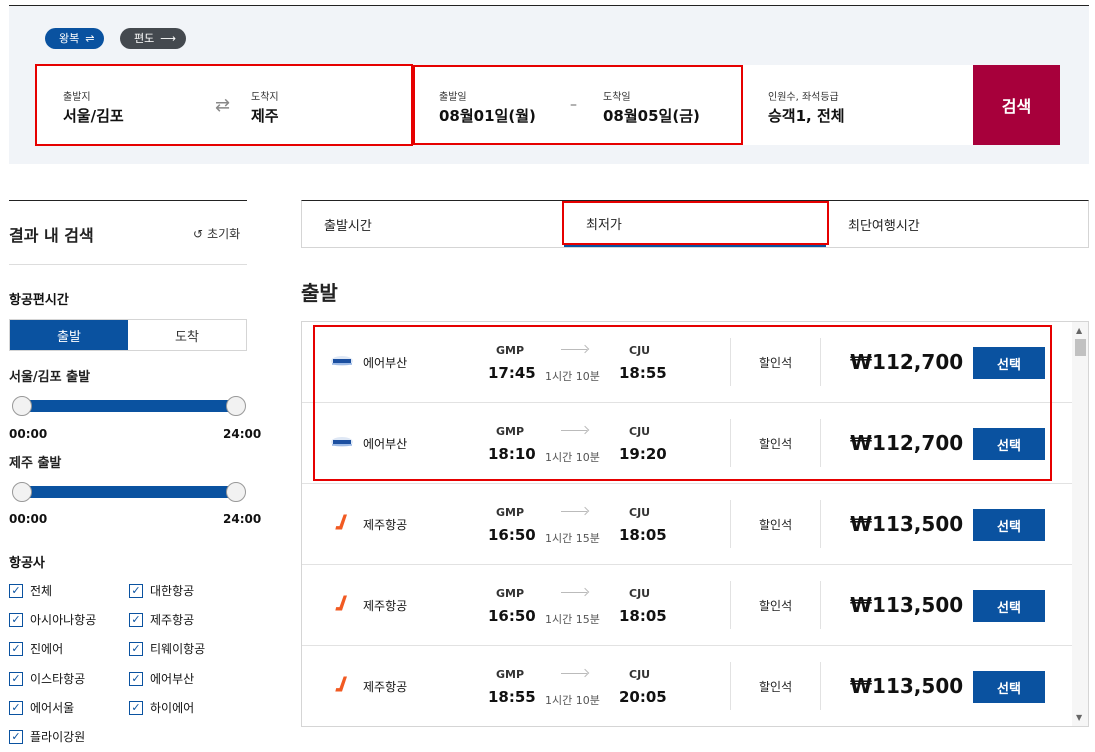  Describe the element at coordinates (222, 105) in the screenshot. I see `swap-route-icon: ⇄` at that location.